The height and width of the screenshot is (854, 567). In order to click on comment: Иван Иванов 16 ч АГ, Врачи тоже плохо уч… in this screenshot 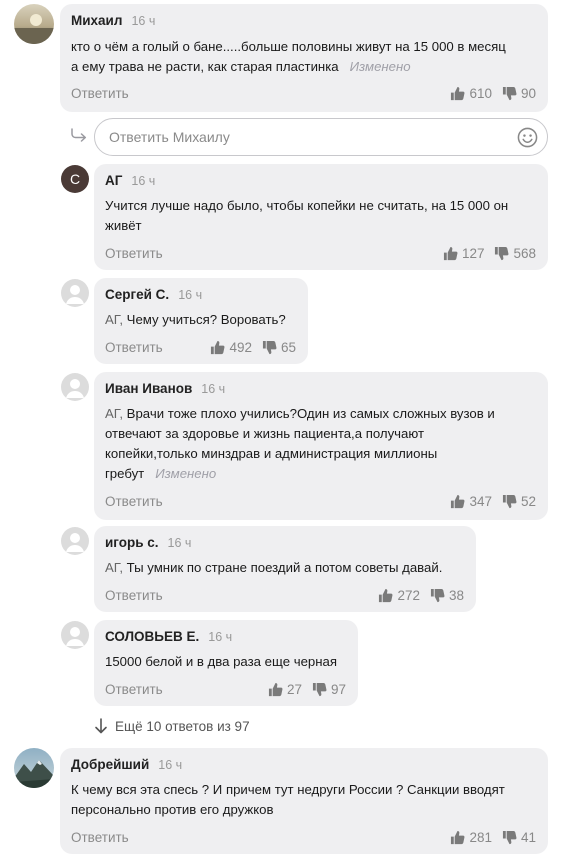, I will do `click(321, 446)`.